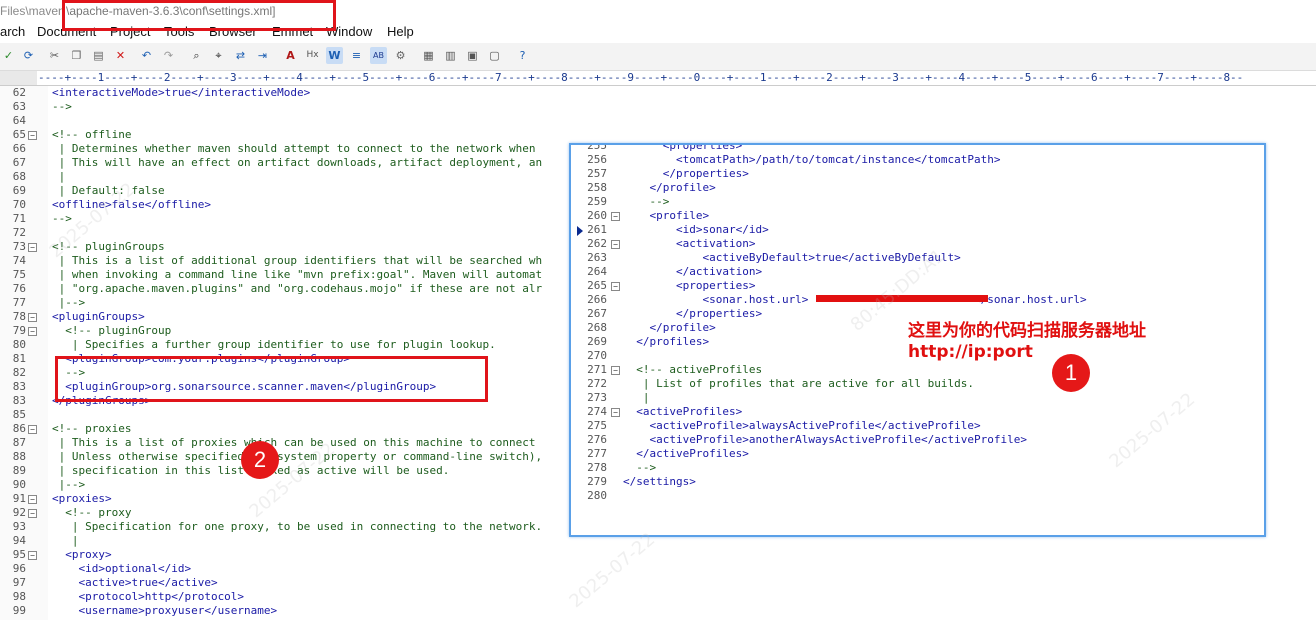 The height and width of the screenshot is (620, 1316). I want to click on line-number: 280, so click(597, 495).